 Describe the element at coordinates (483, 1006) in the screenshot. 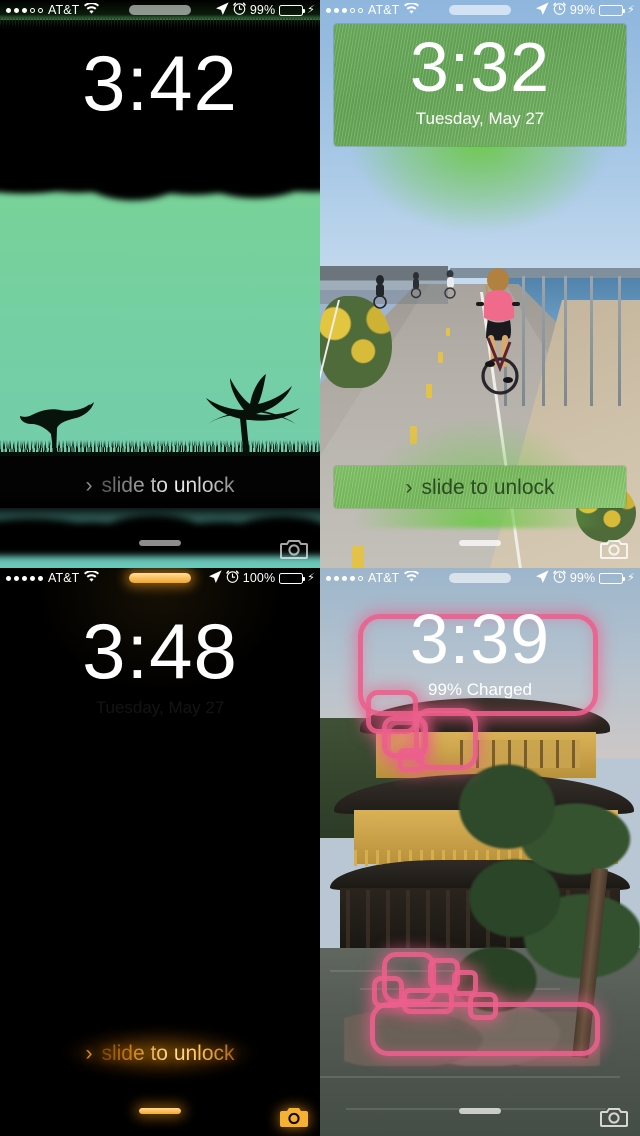

I see `neon-box-notch` at that location.